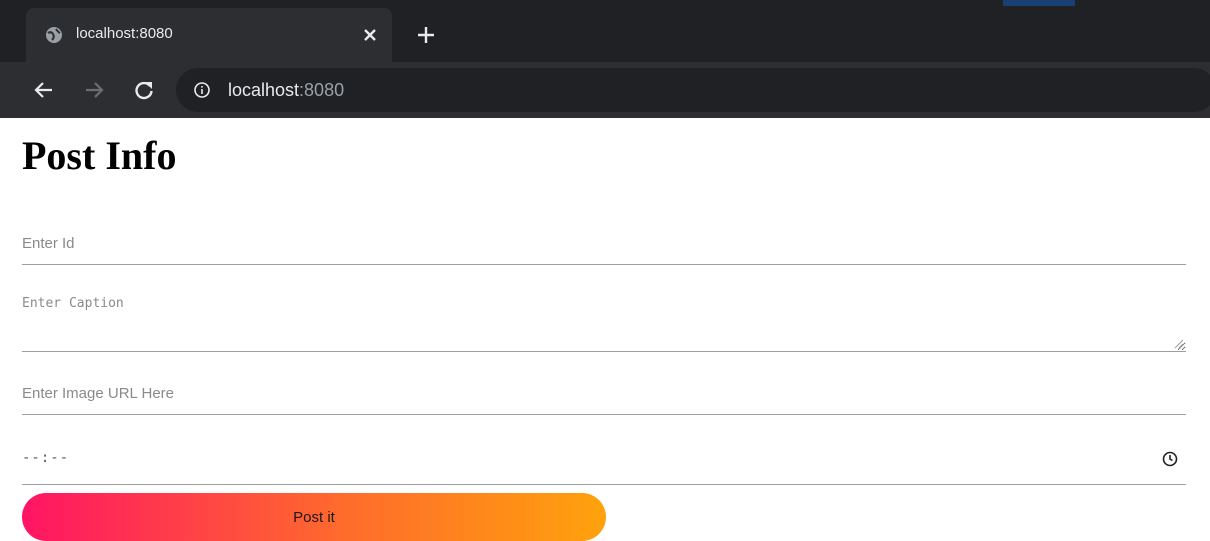 The height and width of the screenshot is (541, 1210). What do you see at coordinates (94, 90) in the screenshot?
I see `forward-arrow-icon` at bounding box center [94, 90].